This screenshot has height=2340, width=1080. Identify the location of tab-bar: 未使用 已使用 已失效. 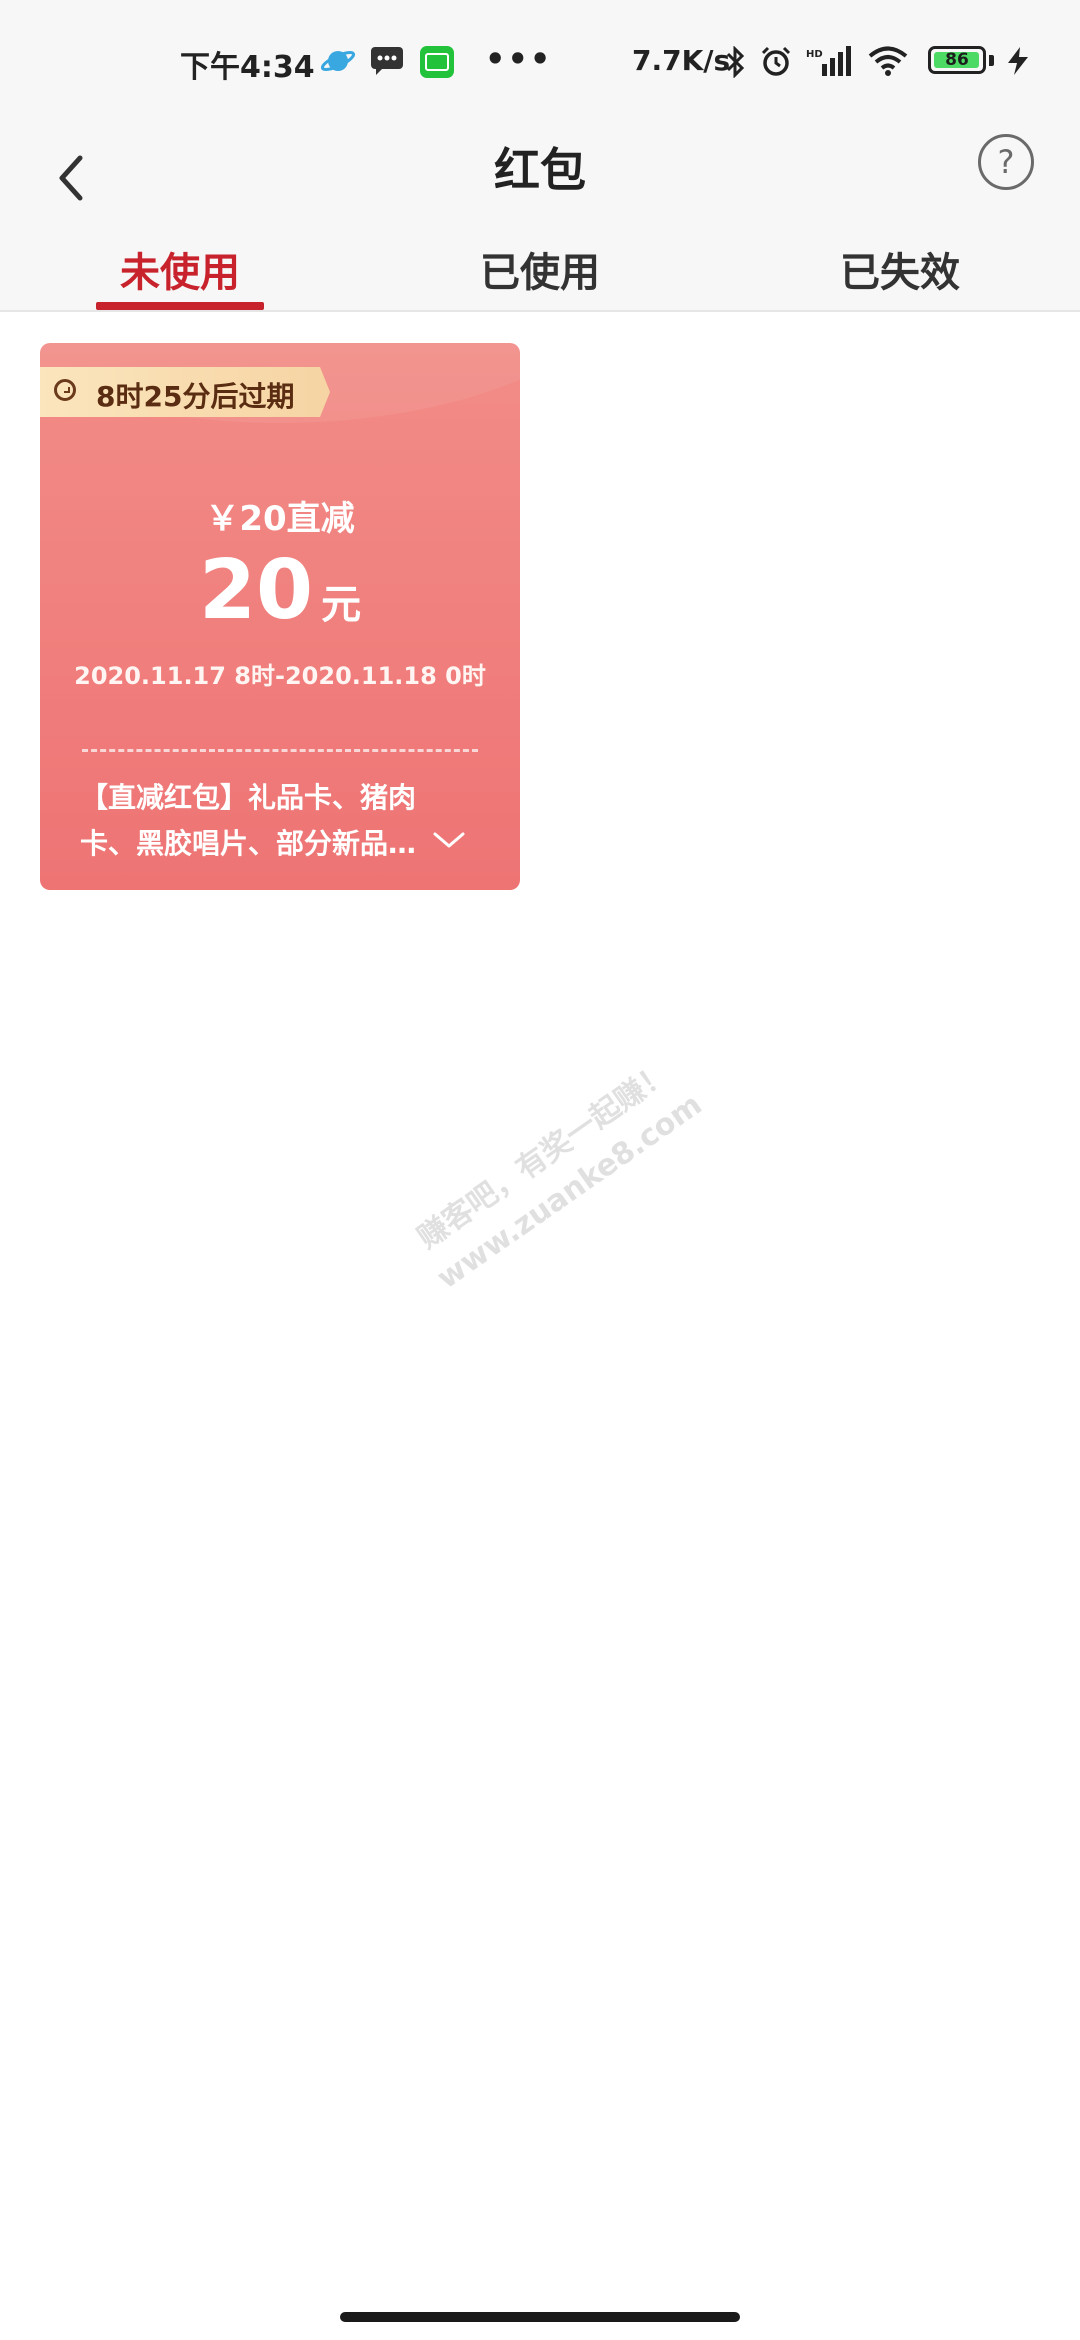
(540, 271).